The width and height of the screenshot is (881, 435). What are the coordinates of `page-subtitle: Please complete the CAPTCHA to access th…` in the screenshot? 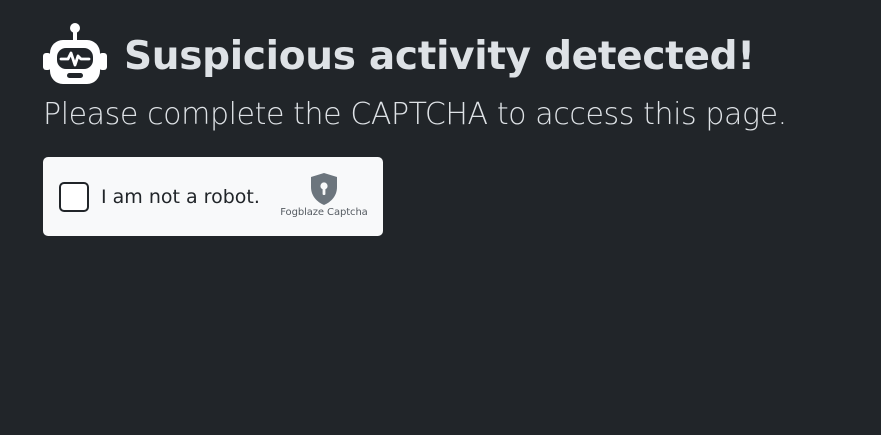 It's located at (415, 114).